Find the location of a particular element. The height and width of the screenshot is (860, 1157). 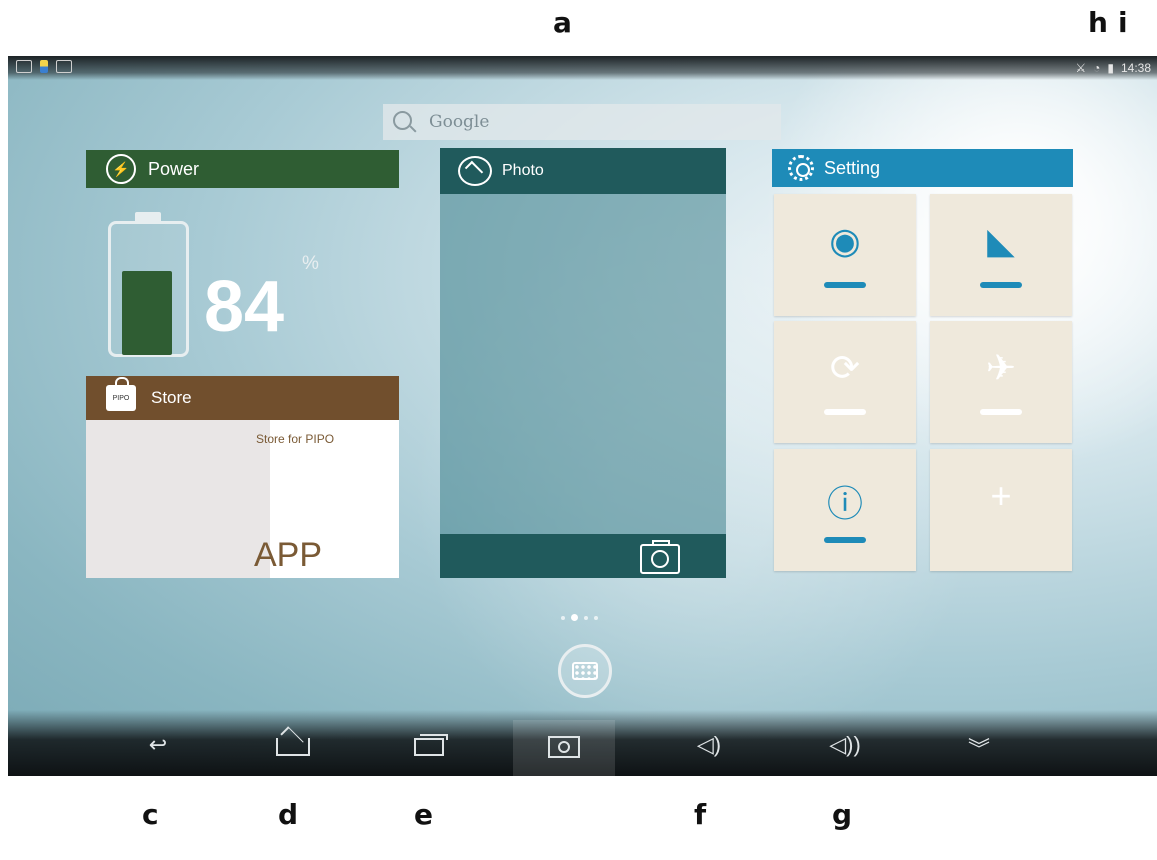

info-tile: ⓘ is located at coordinates (845, 510).